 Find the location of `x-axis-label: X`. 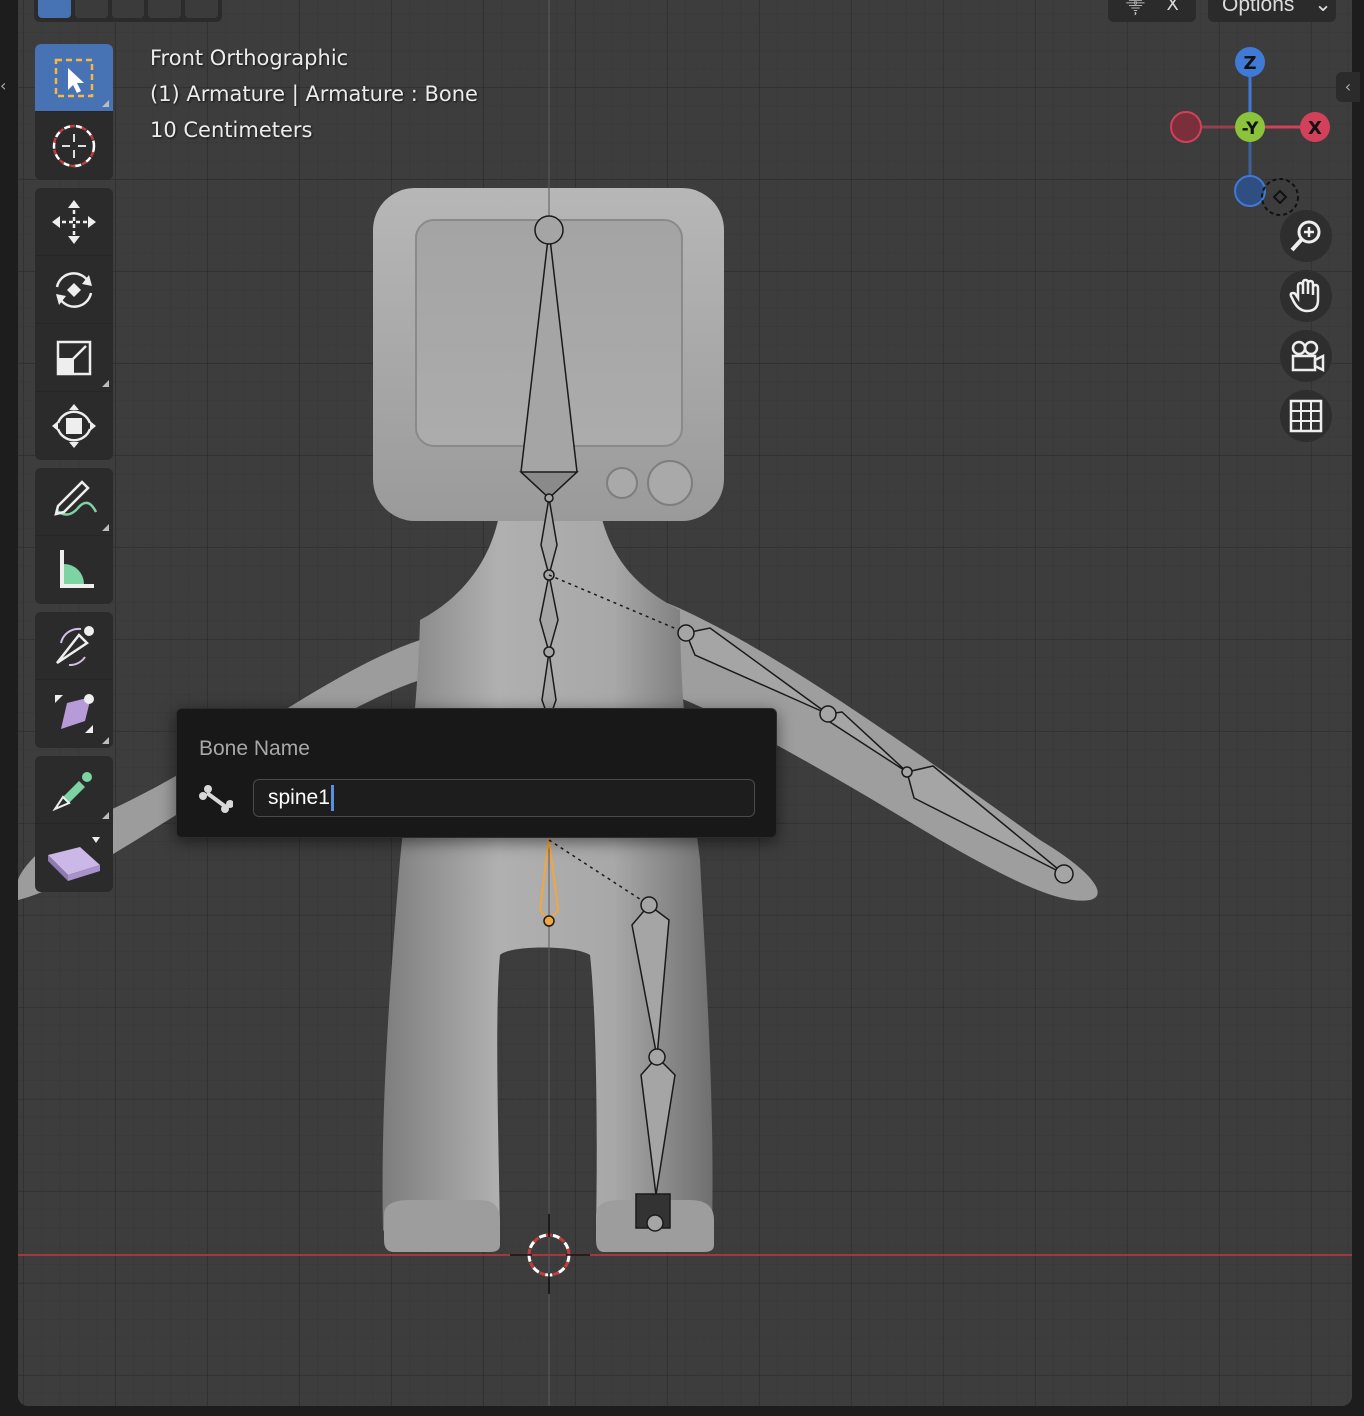

x-axis-label: X is located at coordinates (1315, 128).